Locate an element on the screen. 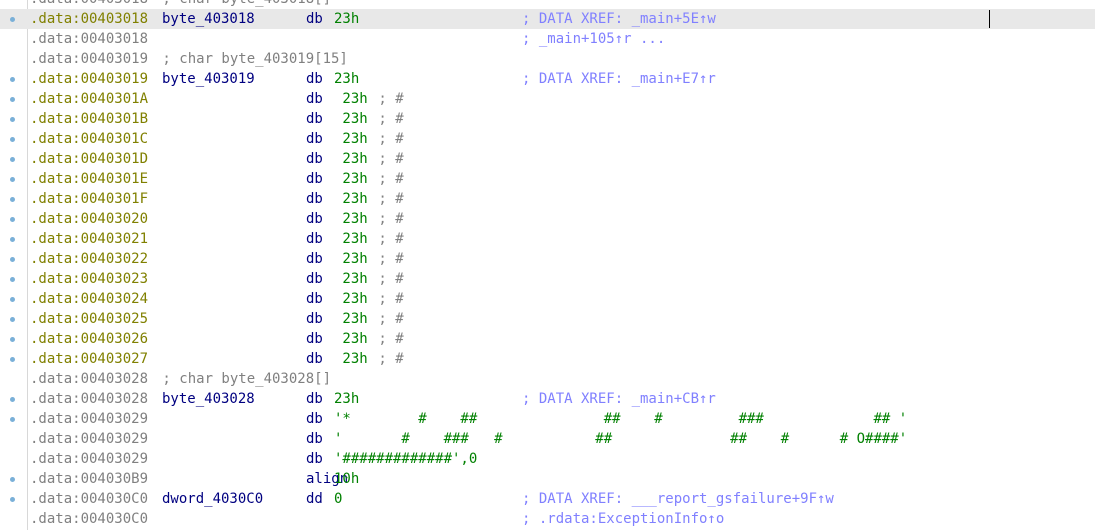 The height and width of the screenshot is (530, 1095). operand: '* # ## ## # ### ## ' is located at coordinates (621, 419).